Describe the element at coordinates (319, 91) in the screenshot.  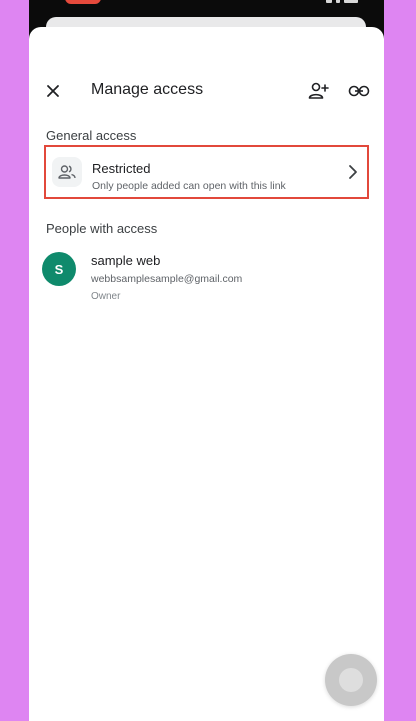
I see `person-add-icon` at that location.